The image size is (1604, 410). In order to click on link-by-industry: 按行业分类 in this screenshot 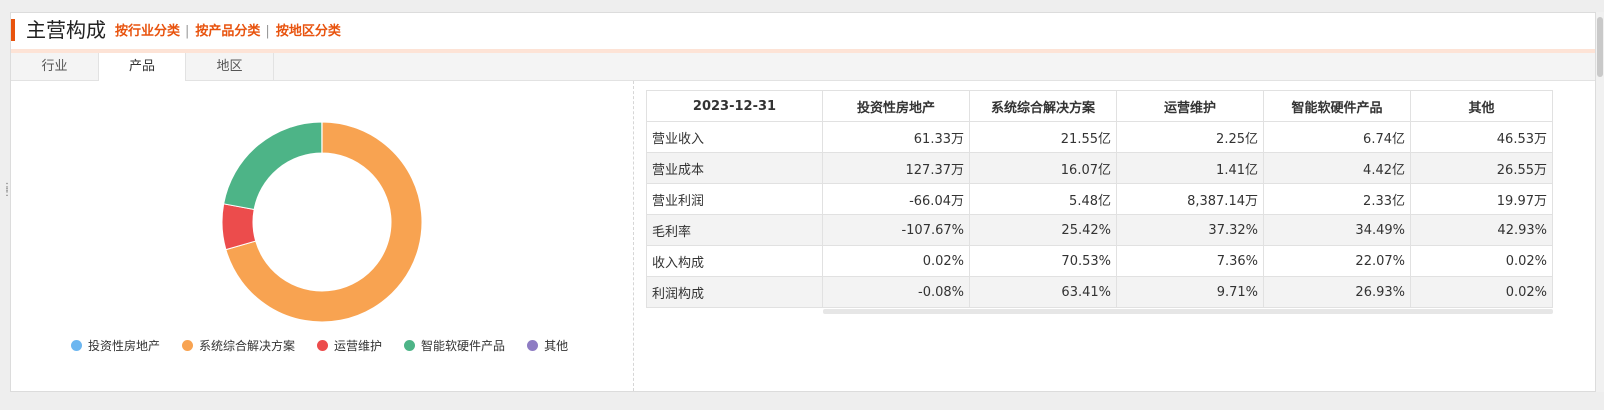, I will do `click(147, 31)`.